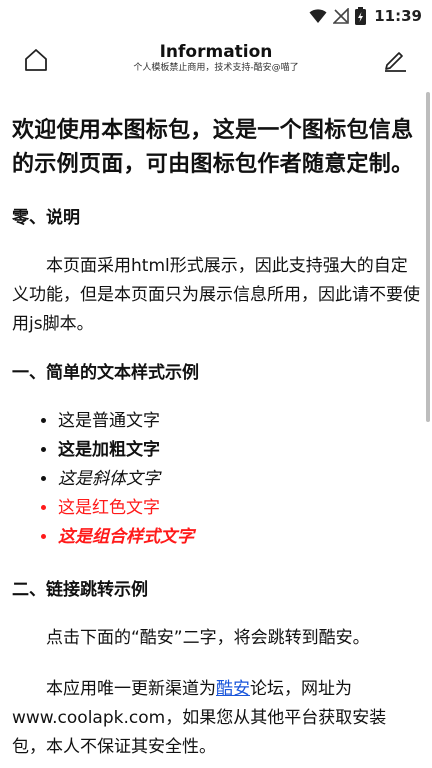 The height and width of the screenshot is (768, 432). Describe the element at coordinates (318, 16) in the screenshot. I see `wifi-icon` at that location.